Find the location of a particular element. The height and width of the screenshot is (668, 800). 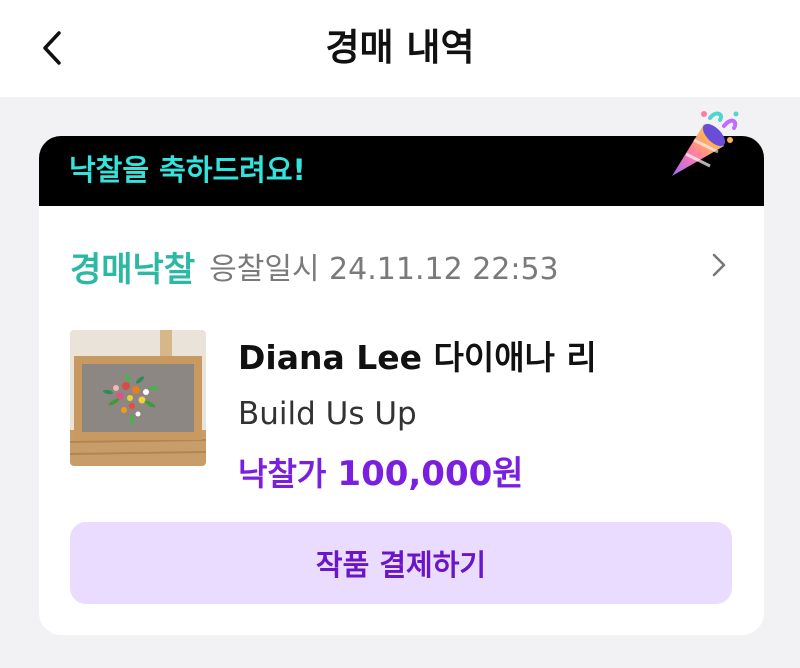

congrats-text: 낙찰을 축하드려요! is located at coordinates (187, 170).